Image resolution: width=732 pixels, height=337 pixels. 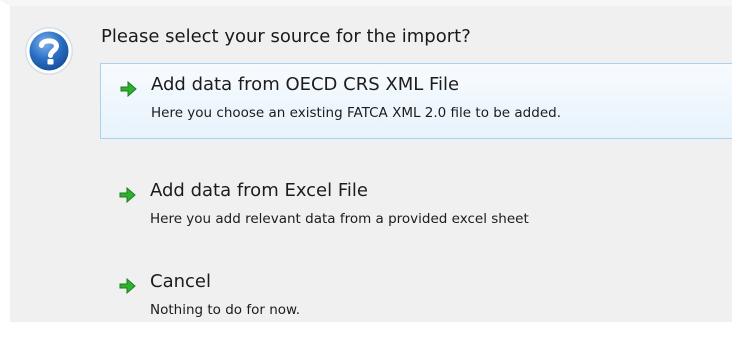 I want to click on option-title: Add data from OECD CRS XML File, so click(x=305, y=84).